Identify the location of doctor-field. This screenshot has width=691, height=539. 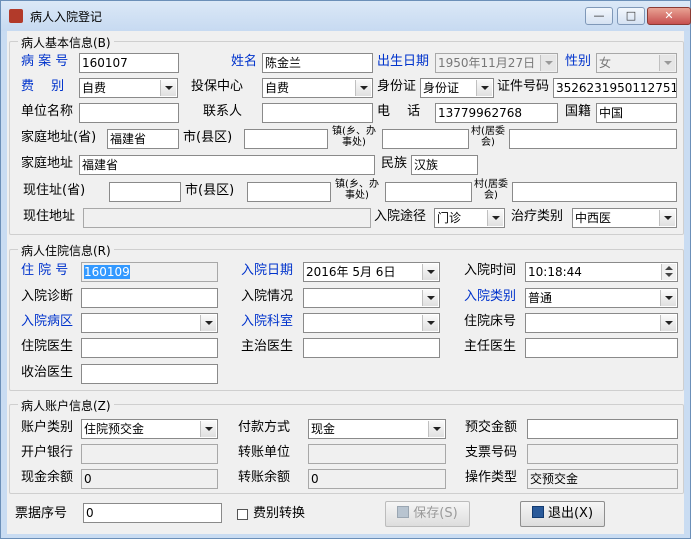
(149, 348).